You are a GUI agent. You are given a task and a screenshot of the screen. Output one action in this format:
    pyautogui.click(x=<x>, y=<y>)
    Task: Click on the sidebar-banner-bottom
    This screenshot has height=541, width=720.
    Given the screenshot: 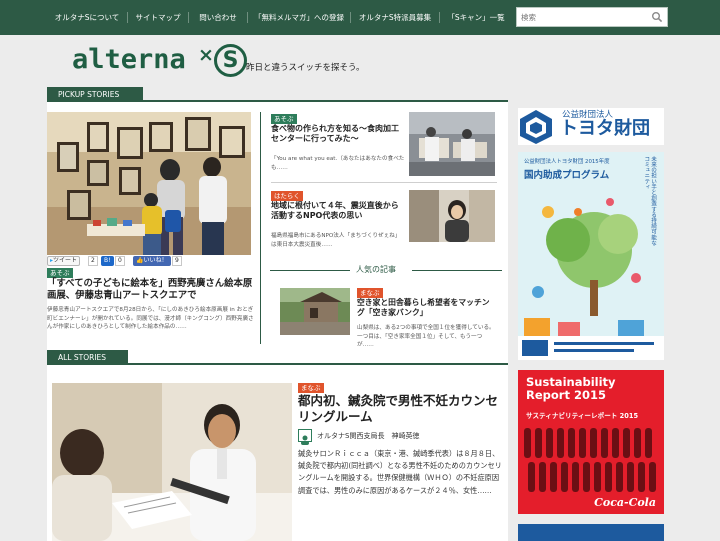 What is the action you would take?
    pyautogui.click(x=591, y=532)
    